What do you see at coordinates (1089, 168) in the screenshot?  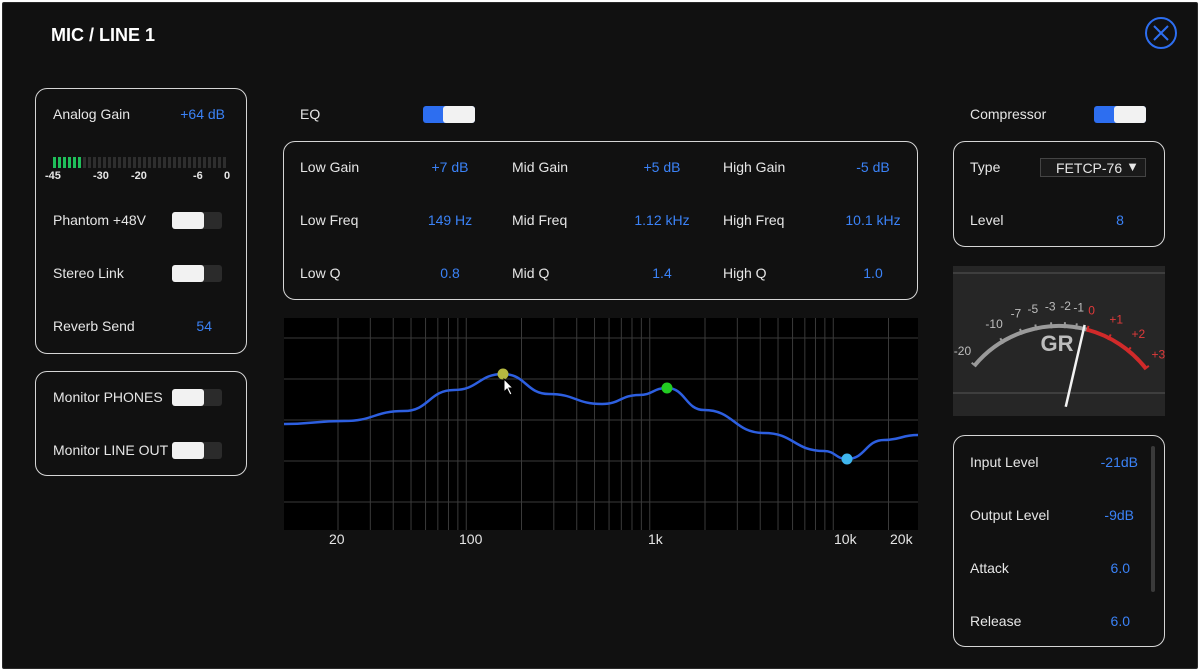 I see `type-select-value: FETCP-76` at bounding box center [1089, 168].